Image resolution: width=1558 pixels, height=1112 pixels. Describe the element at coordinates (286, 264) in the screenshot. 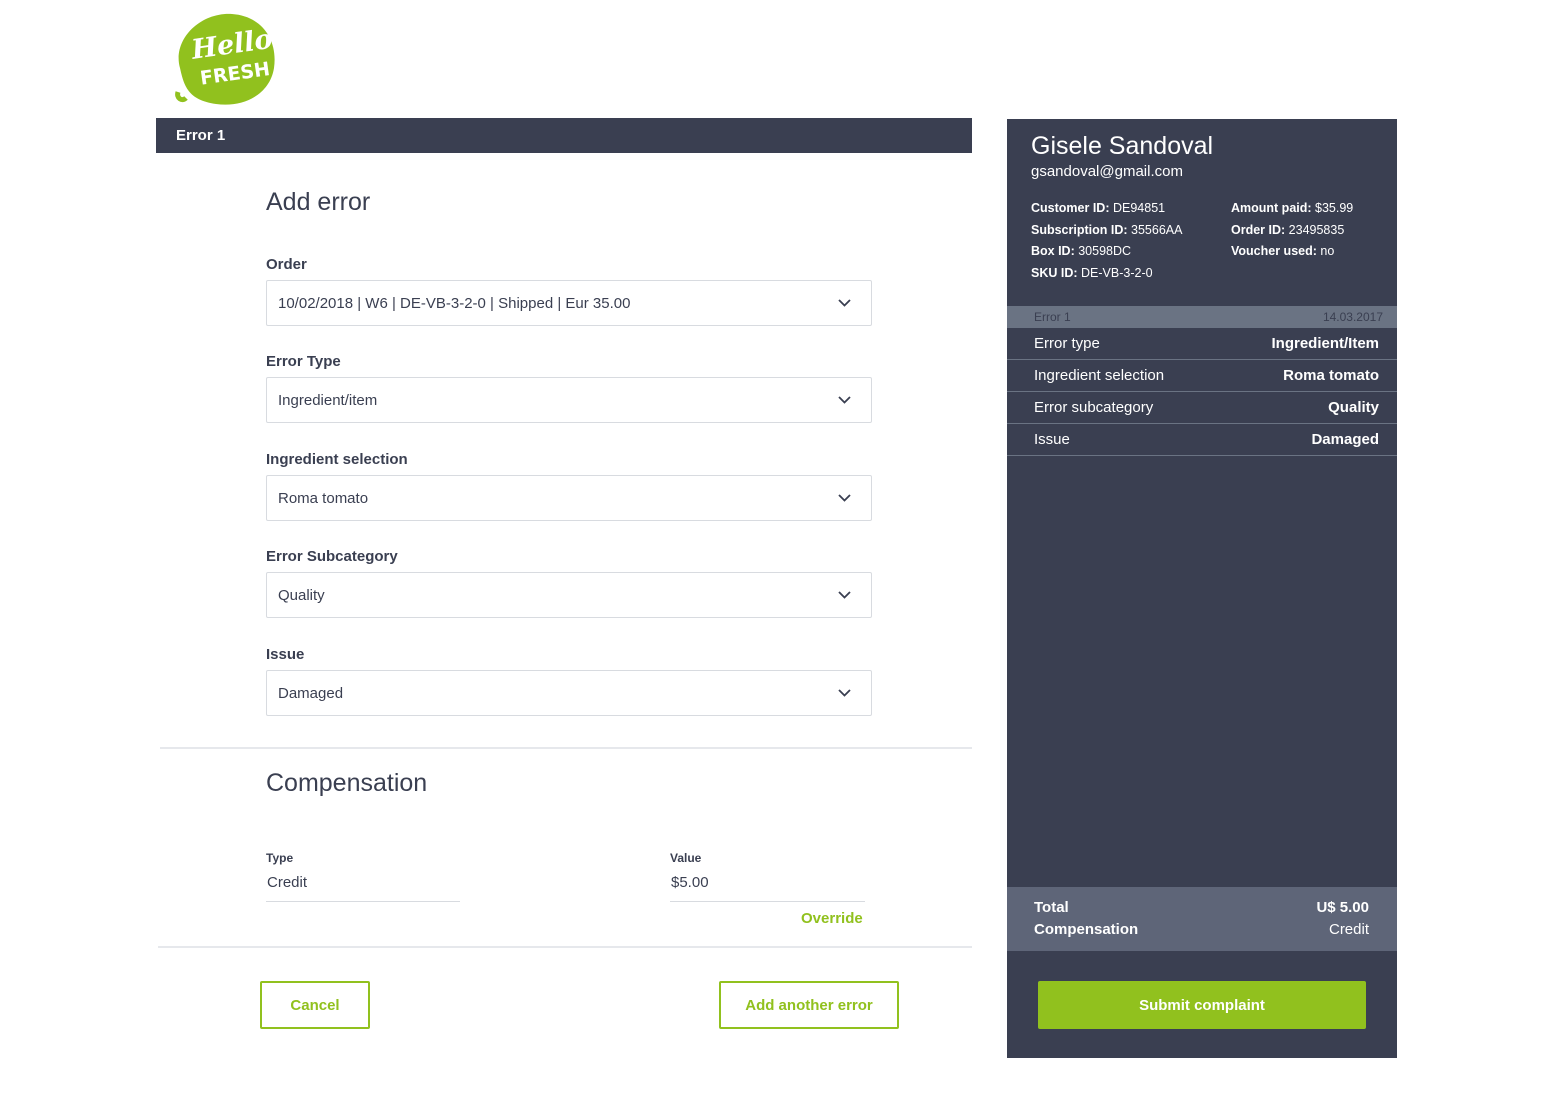

I see `order-label: Order` at that location.